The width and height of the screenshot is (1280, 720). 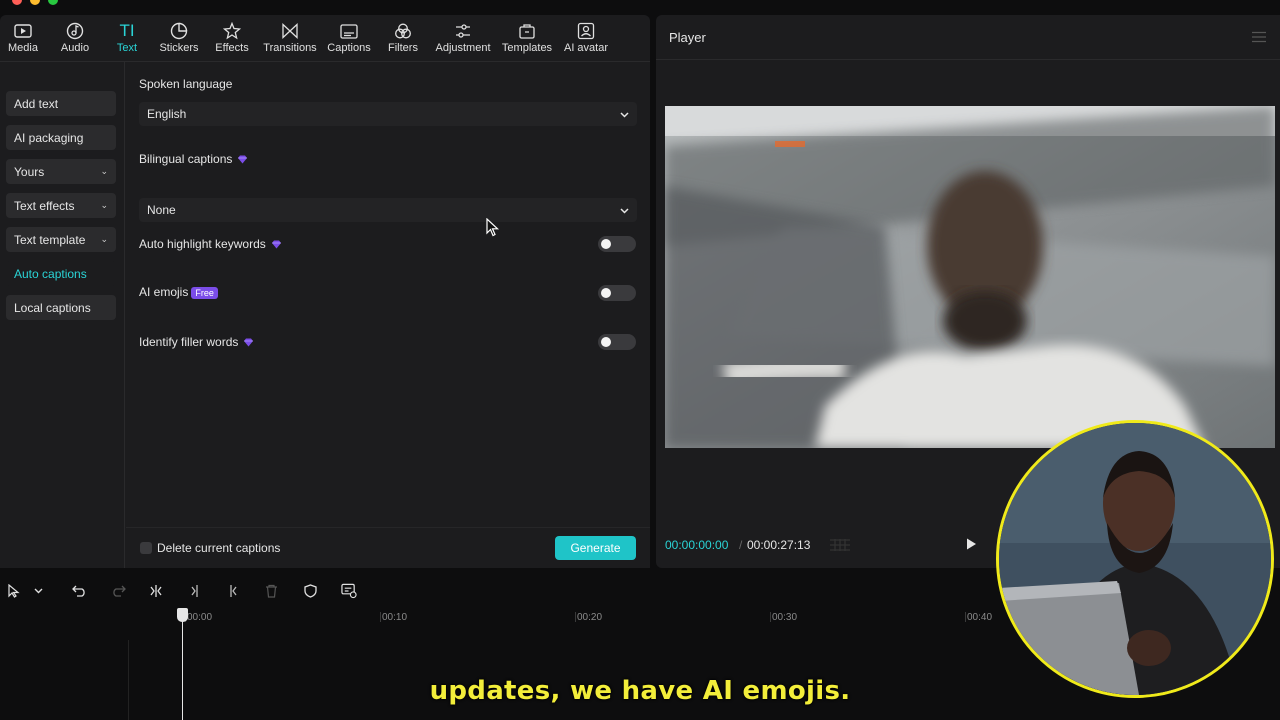 What do you see at coordinates (61, 171) in the screenshot?
I see `sidebar-item-yours: Yours ⌄` at bounding box center [61, 171].